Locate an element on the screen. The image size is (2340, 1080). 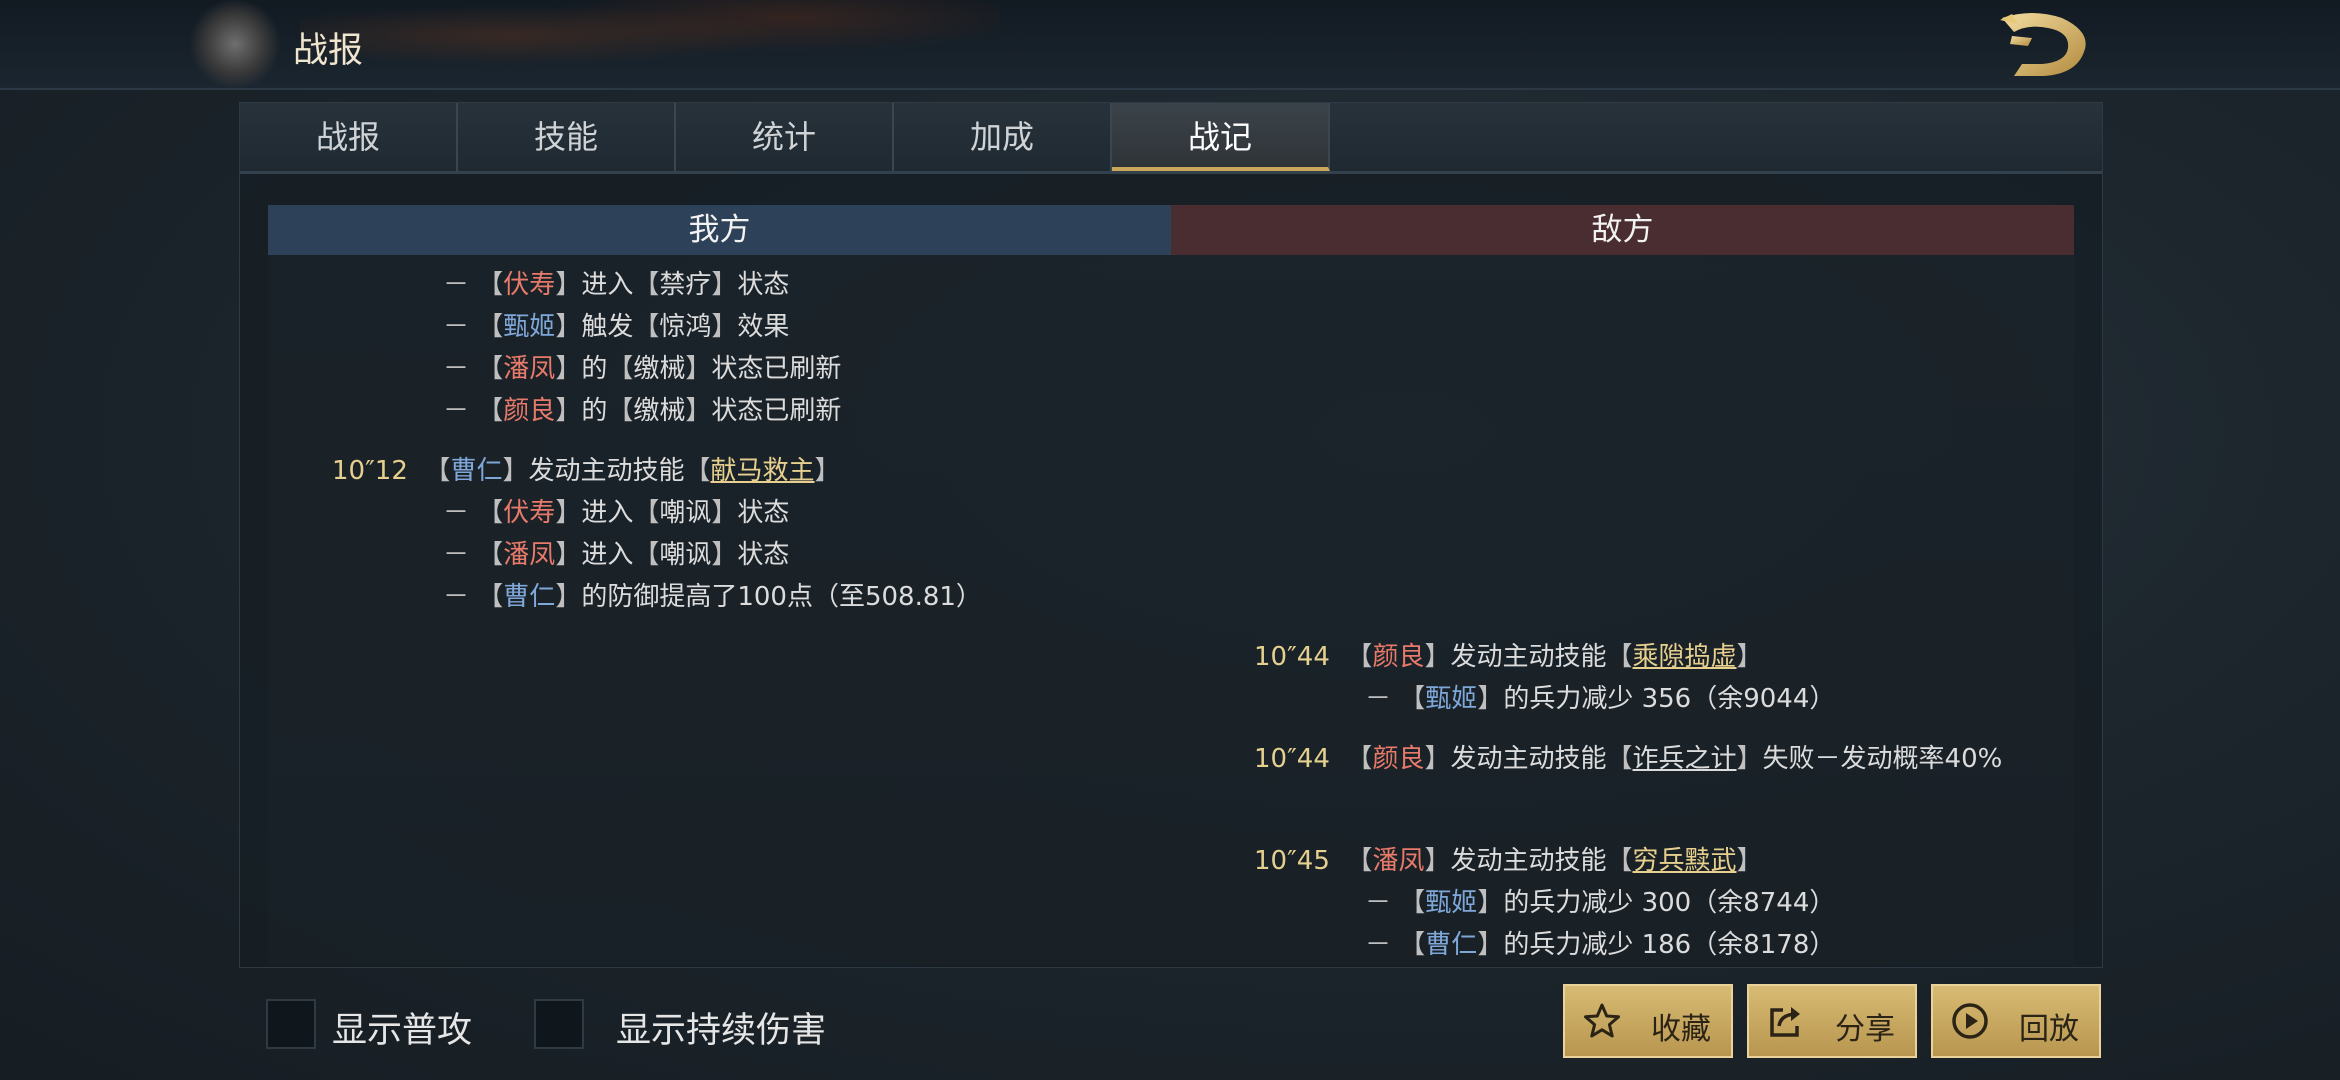
log-event: 10″44 【颜良】发动主动技能【乘隙捣虚】 is located at coordinates (1508, 657).